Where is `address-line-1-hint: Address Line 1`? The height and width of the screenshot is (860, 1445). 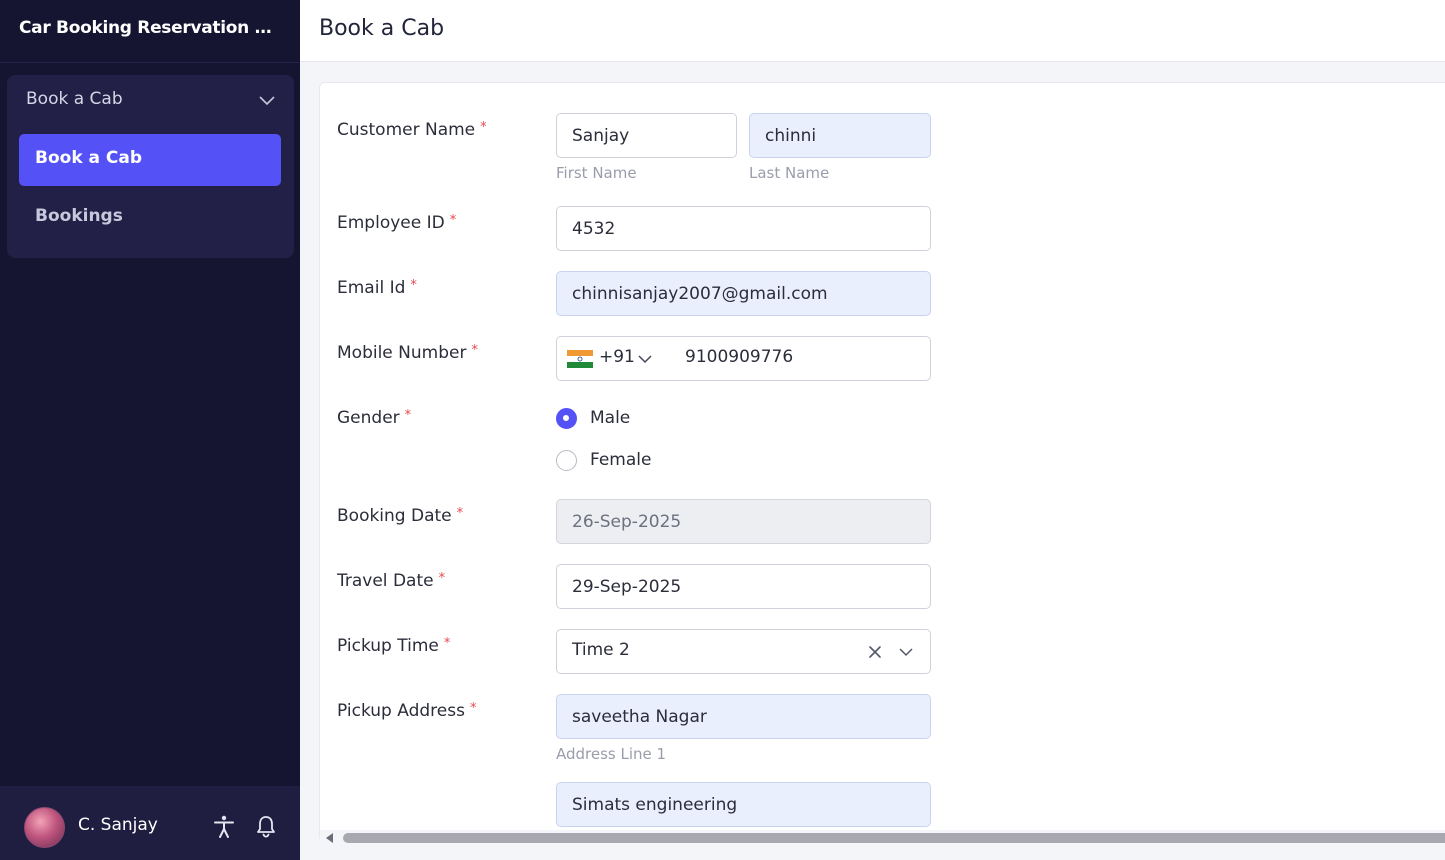
address-line-1-hint: Address Line 1 is located at coordinates (611, 754).